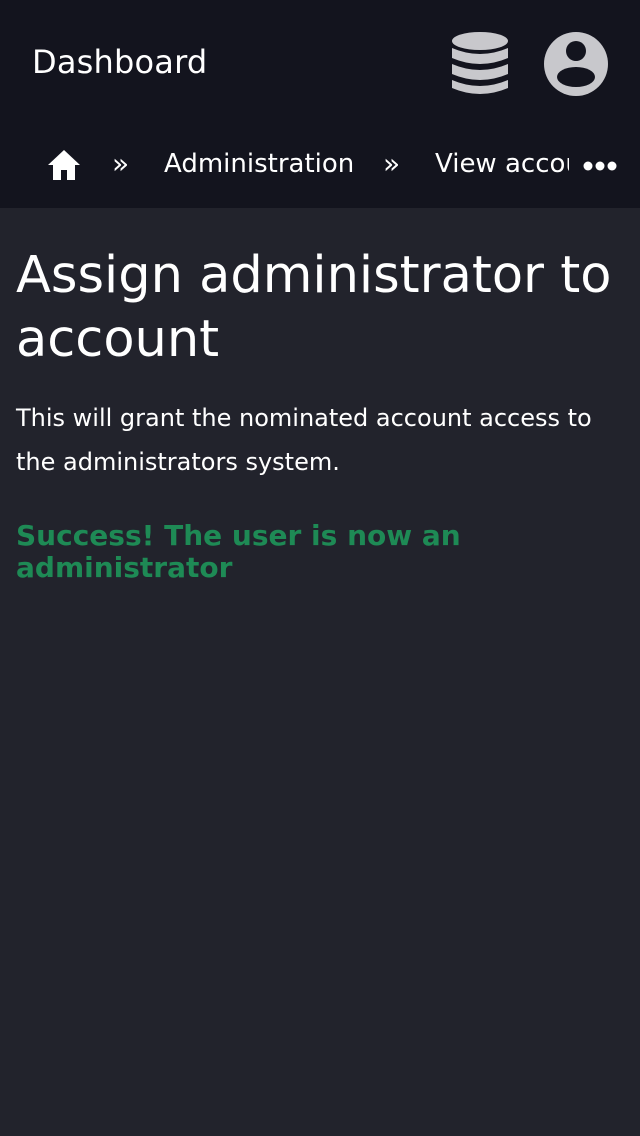 This screenshot has width=640, height=1136. What do you see at coordinates (600, 165) in the screenshot?
I see `more-horizontal-icon` at bounding box center [600, 165].